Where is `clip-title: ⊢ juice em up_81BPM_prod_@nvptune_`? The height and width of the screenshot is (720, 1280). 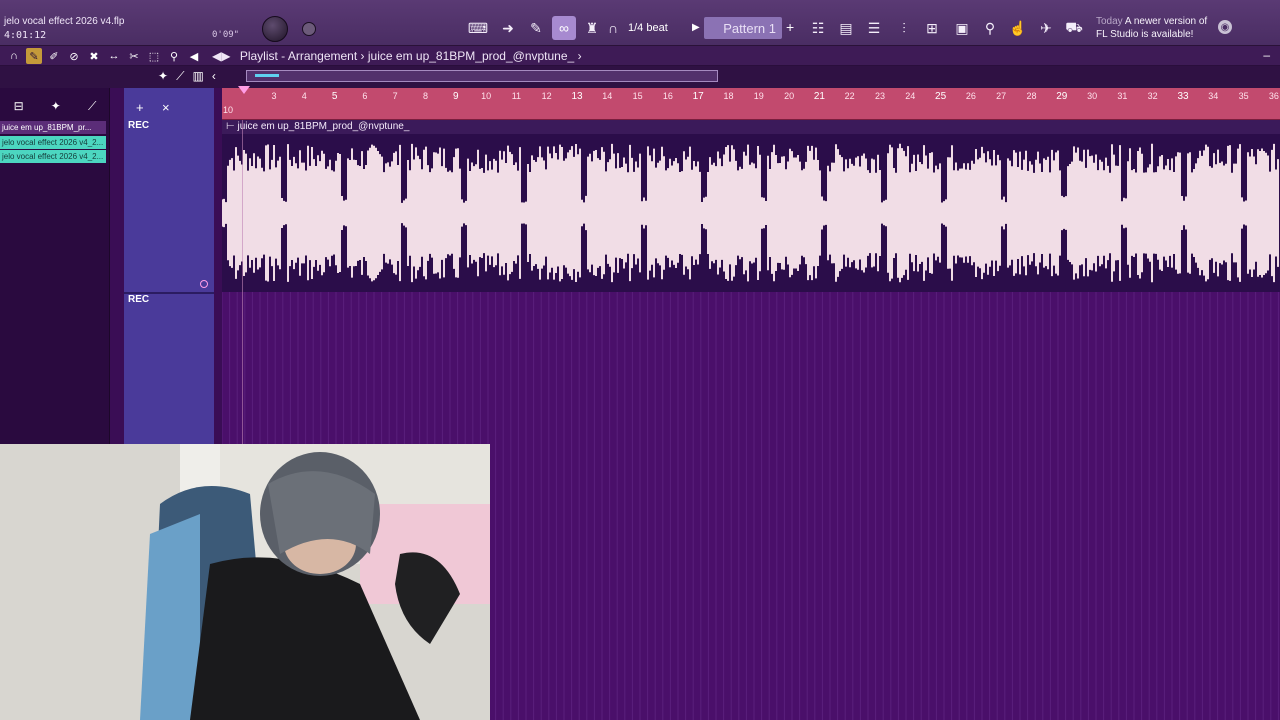 clip-title: ⊢ juice em up_81BPM_prod_@nvptune_ is located at coordinates (751, 127).